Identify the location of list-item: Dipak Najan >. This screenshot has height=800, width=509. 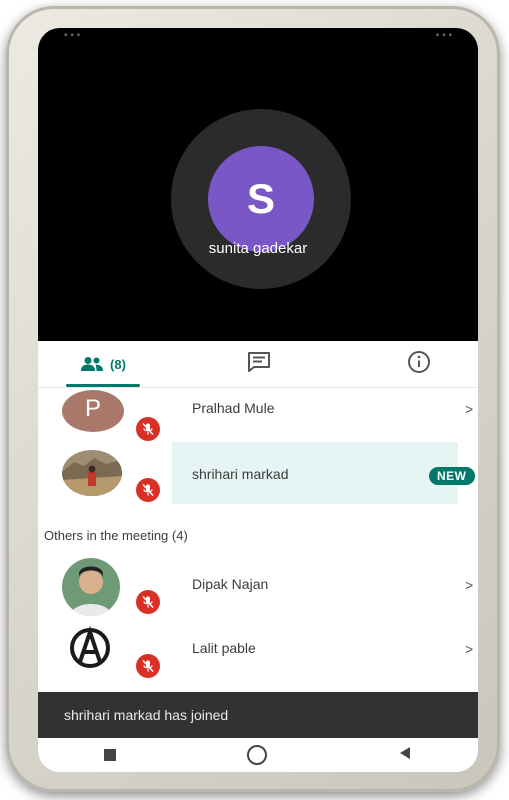
(258, 585).